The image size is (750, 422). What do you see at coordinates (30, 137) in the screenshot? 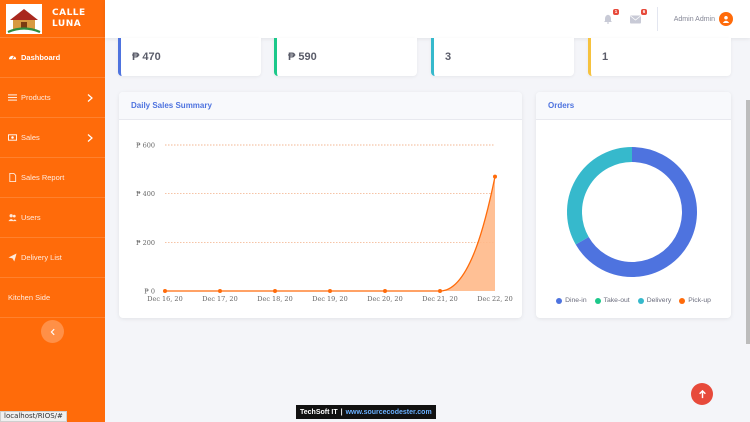
I see `sidebar-item-label: Sales` at bounding box center [30, 137].